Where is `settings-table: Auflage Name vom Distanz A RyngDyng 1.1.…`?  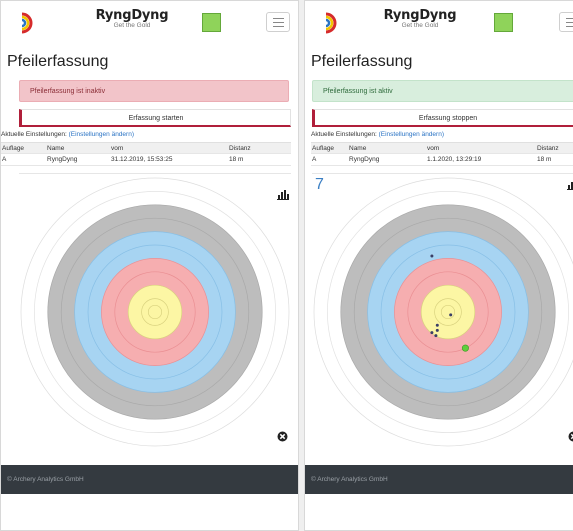
settings-table: Auflage Name vom Distanz A RyngDyng 1.1.… is located at coordinates (442, 154).